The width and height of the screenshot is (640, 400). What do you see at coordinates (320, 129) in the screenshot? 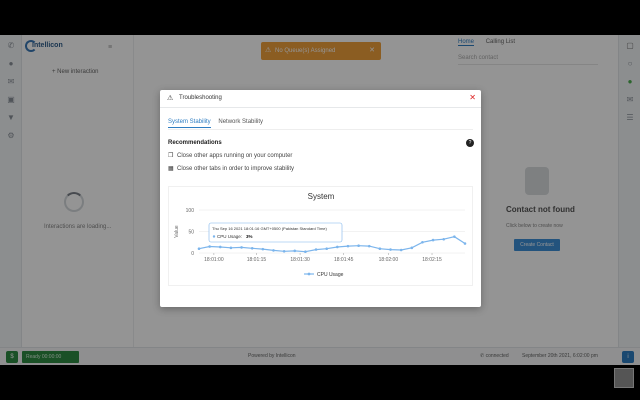
I see `tab-divider` at bounding box center [320, 129].